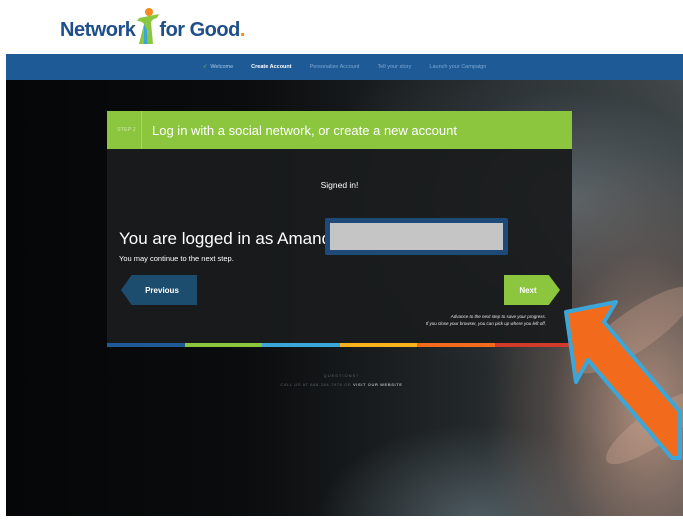  What do you see at coordinates (335, 67) in the screenshot?
I see `nav-step-personalize-account: Personalize Account` at bounding box center [335, 67].